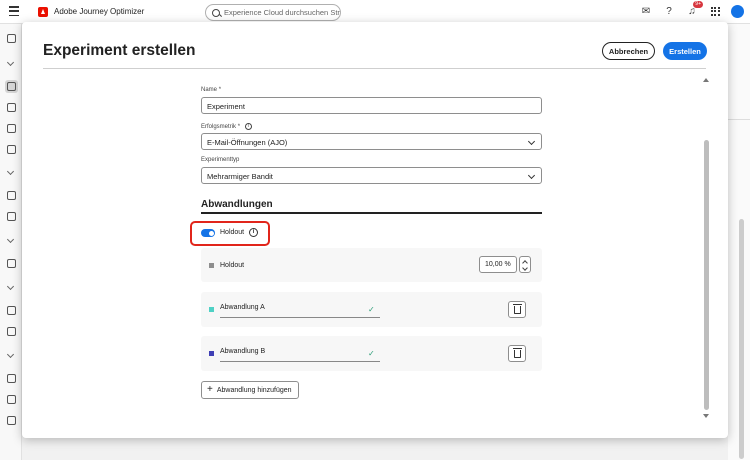 This screenshot has height=460, width=750. Describe the element at coordinates (232, 265) in the screenshot. I see `holdout-row-label: Holdout` at that location.